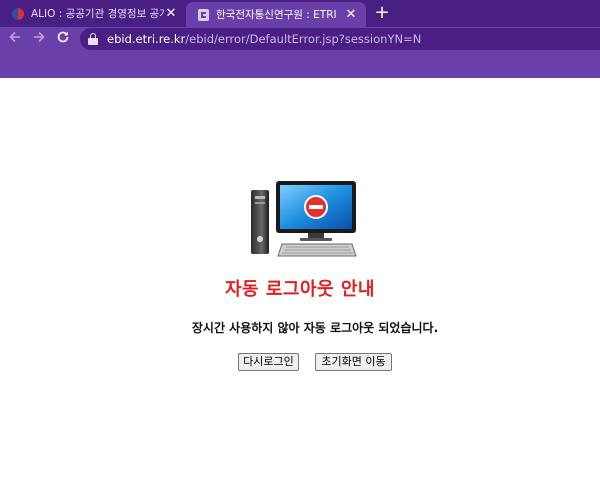  I want to click on relogin-button: 다시로그인, so click(268, 362).